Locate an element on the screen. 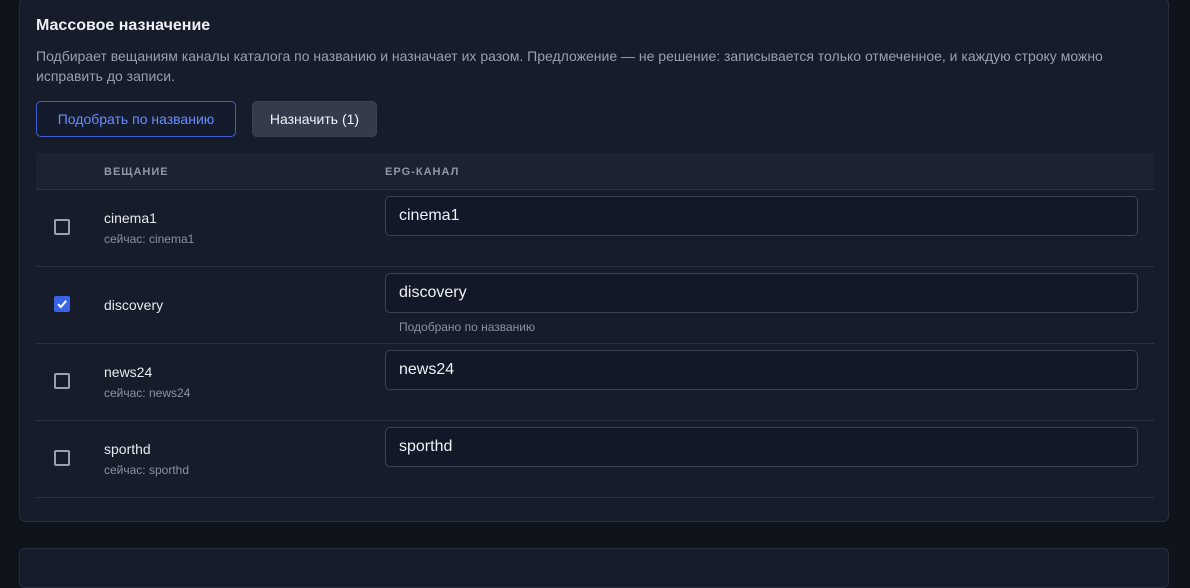 This screenshot has height=588, width=1190. column-header-epg: EPG-КАНАЛ is located at coordinates (422, 172).